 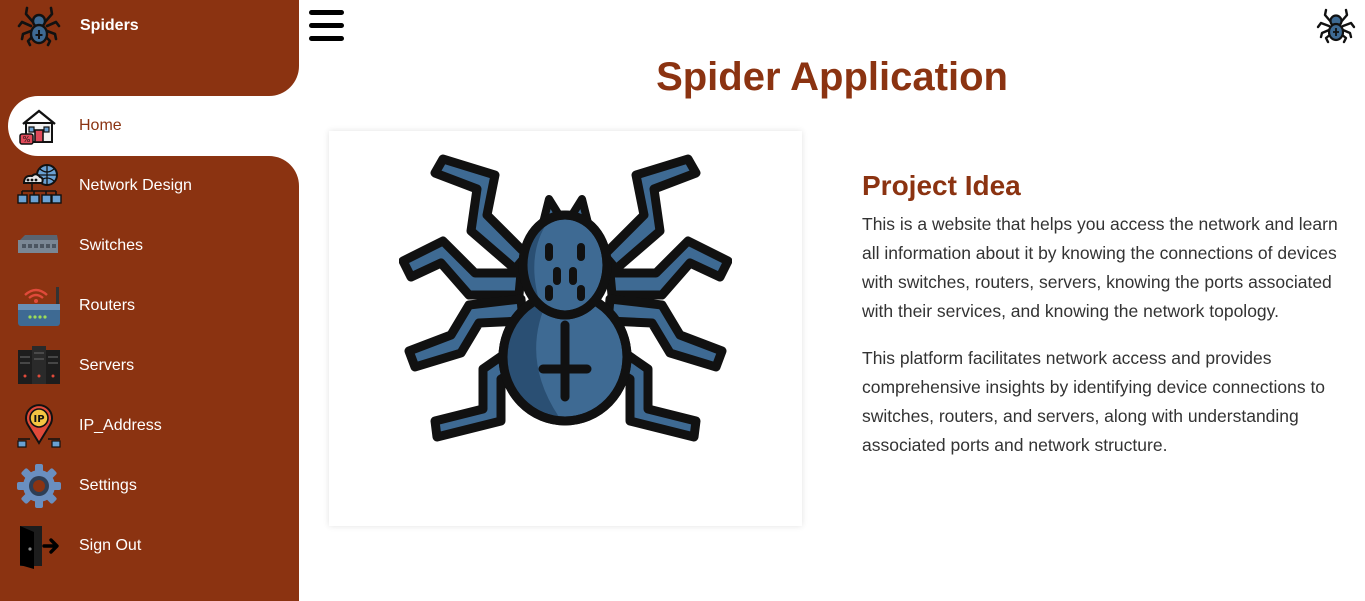 I want to click on sidebar-item-label: Sign Out, so click(x=110, y=545).